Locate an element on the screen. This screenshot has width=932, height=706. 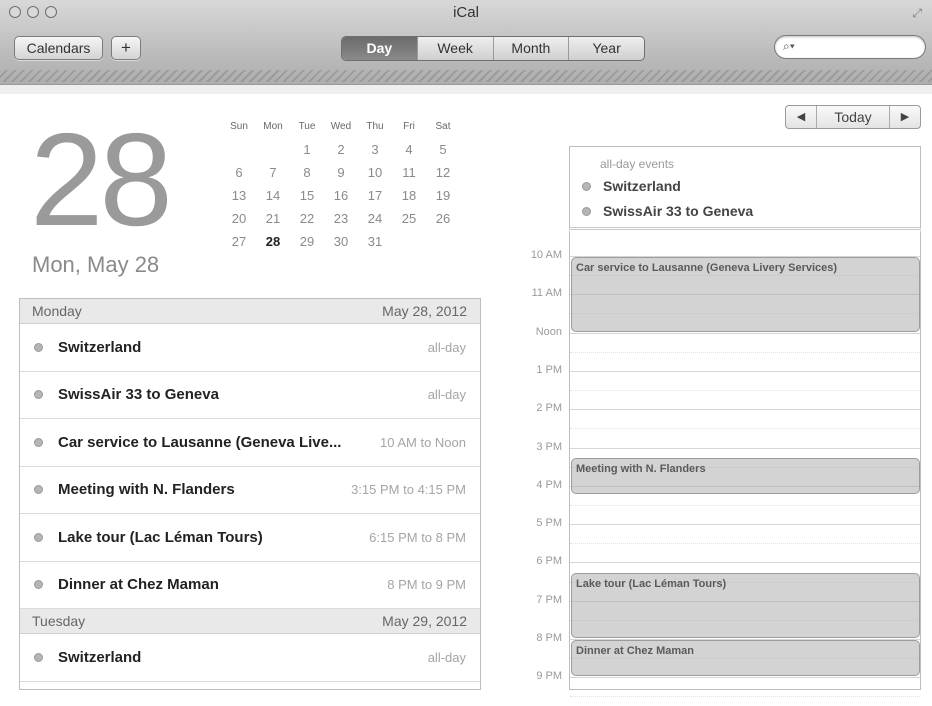
mini-calendar-day: 6 is located at coordinates (239, 172).